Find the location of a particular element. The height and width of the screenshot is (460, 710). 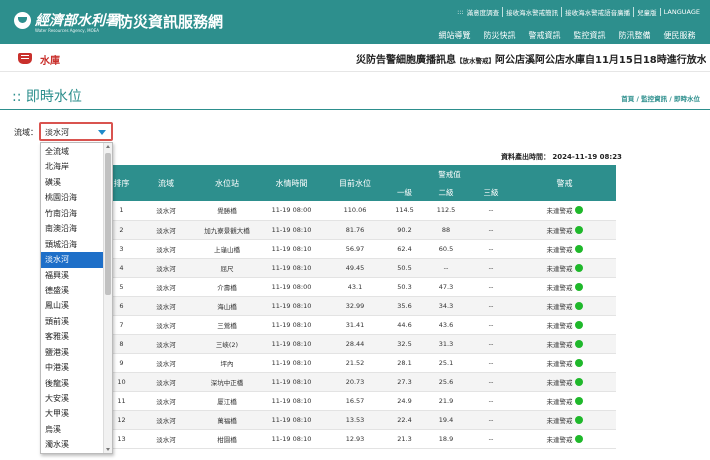

cell-station: 上龜山橋 is located at coordinates (227, 249).